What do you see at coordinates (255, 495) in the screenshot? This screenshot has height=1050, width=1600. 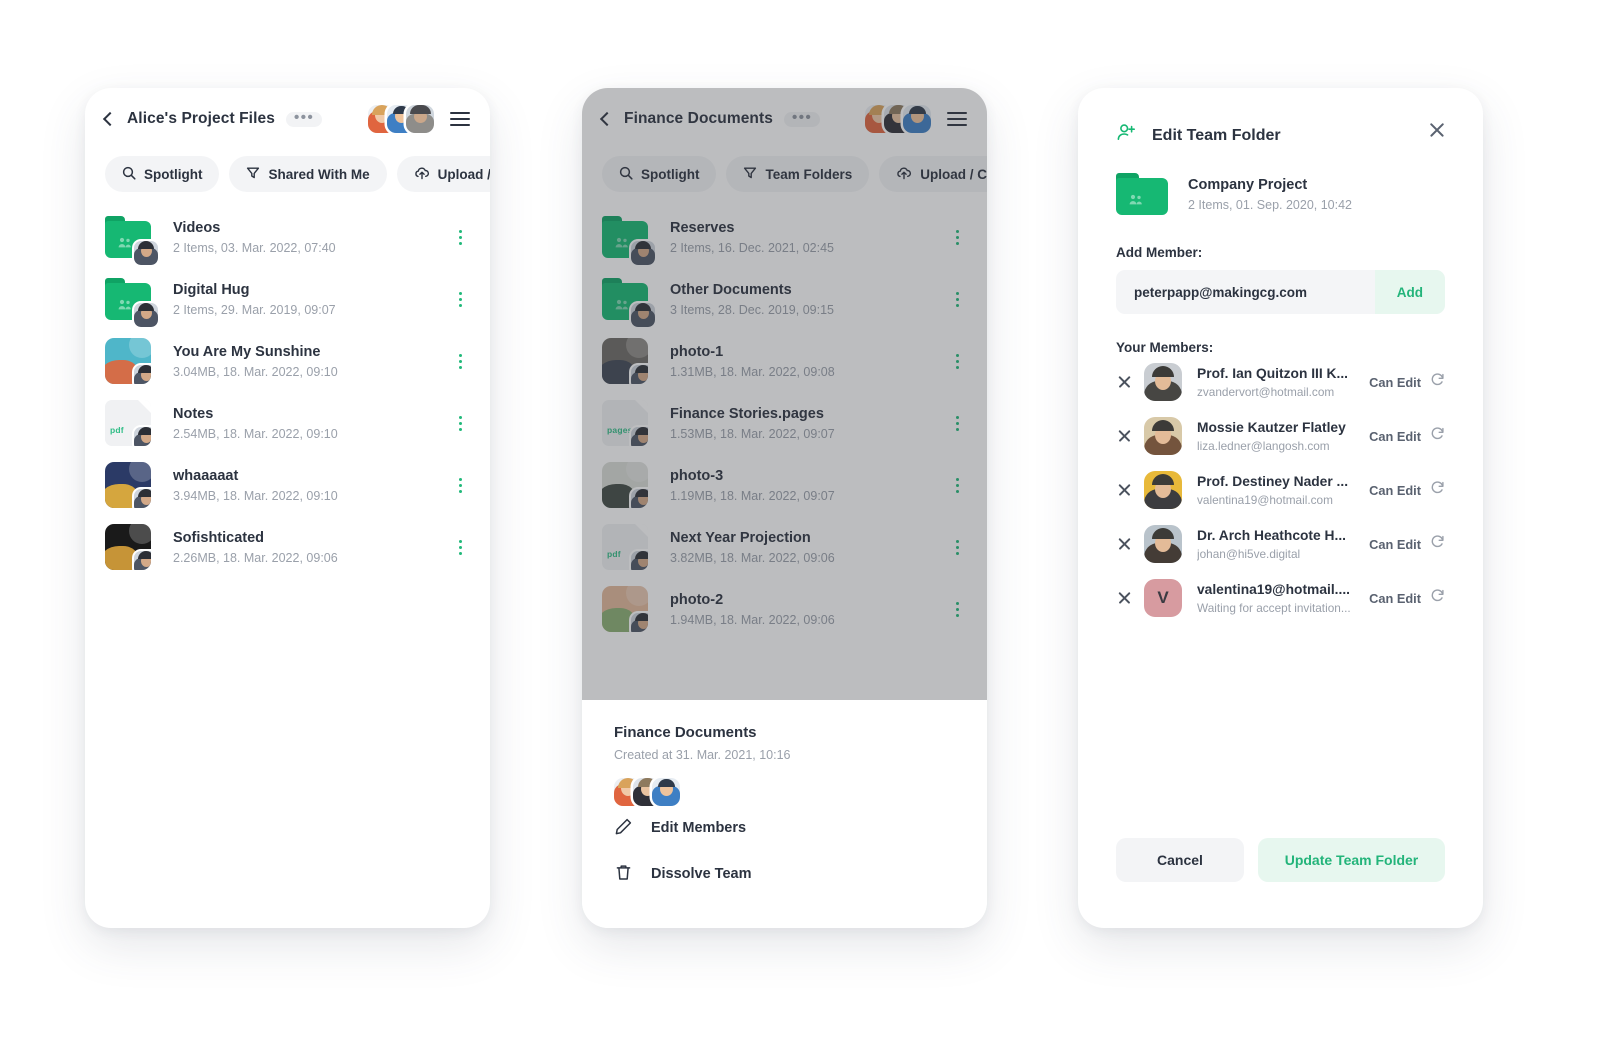 I see `file-meta: 3.94MB, 18. Mar. 2022, 09:10` at bounding box center [255, 495].